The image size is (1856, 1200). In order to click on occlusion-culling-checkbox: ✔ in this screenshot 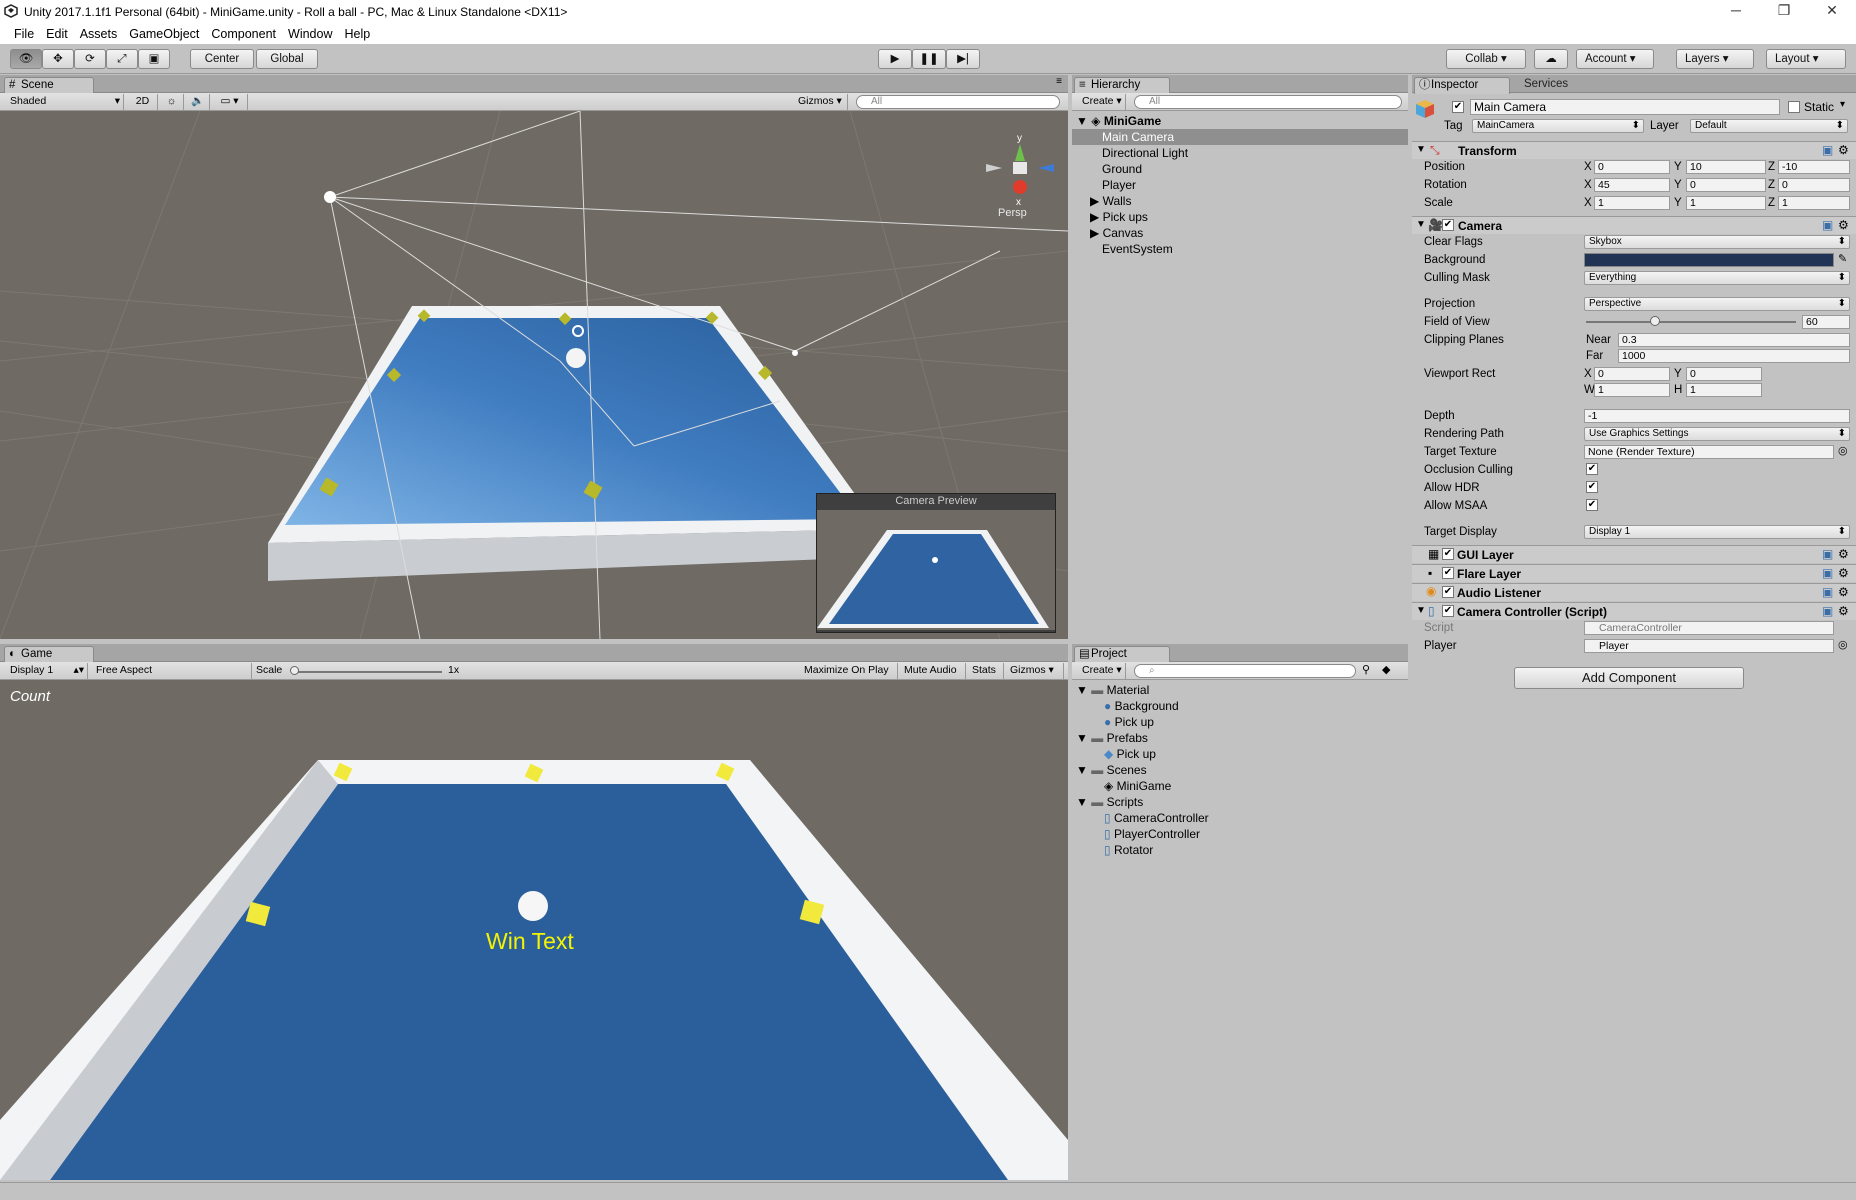, I will do `click(1592, 469)`.